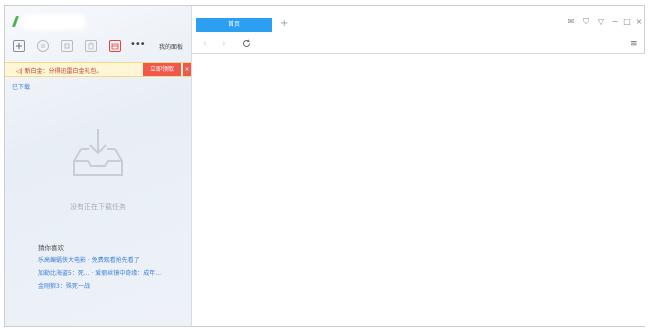 The image size is (656, 330). I want to click on refresh-icon, so click(246, 45).